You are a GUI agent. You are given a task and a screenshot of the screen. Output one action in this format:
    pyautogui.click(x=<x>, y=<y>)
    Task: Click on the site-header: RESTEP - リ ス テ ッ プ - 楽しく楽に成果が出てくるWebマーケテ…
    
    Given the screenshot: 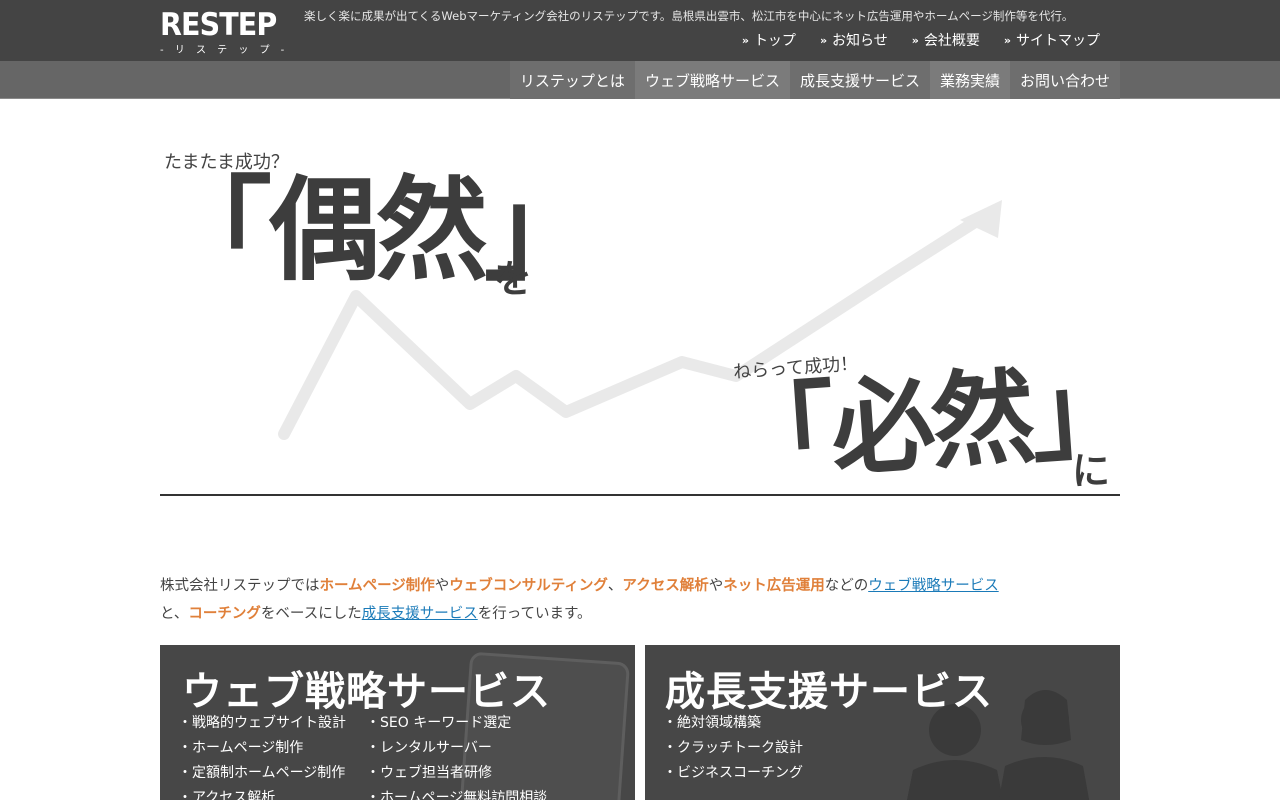 What is the action you would take?
    pyautogui.click(x=640, y=30)
    